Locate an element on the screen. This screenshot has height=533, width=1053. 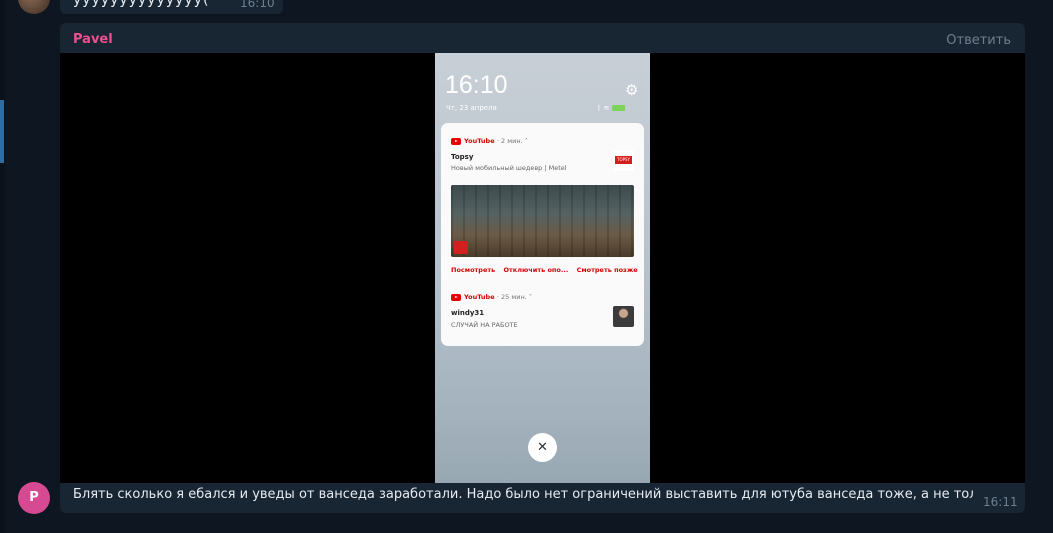
status-bar-icons: ᛒ ≋ is located at coordinates (611, 108).